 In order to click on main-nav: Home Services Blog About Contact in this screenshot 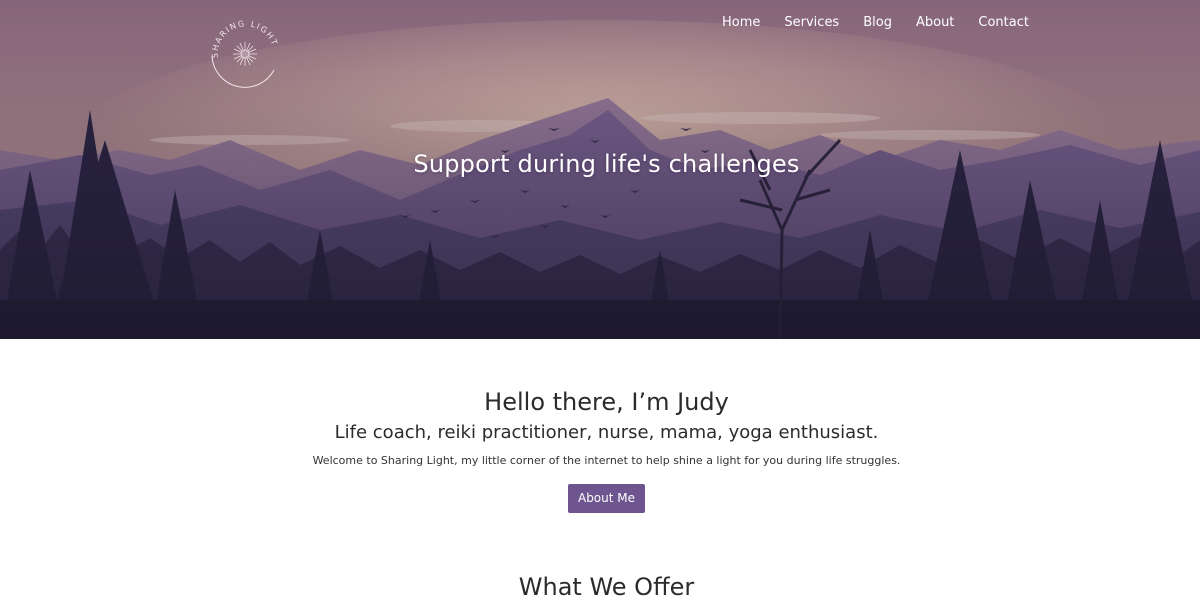, I will do `click(875, 23)`.